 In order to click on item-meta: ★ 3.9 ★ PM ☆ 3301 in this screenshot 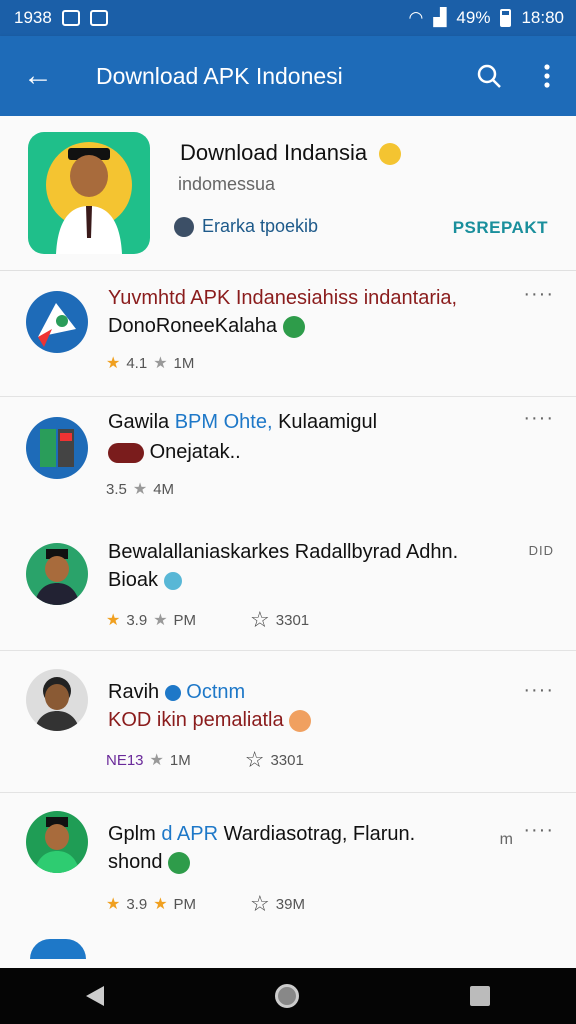, I will do `click(207, 620)`.